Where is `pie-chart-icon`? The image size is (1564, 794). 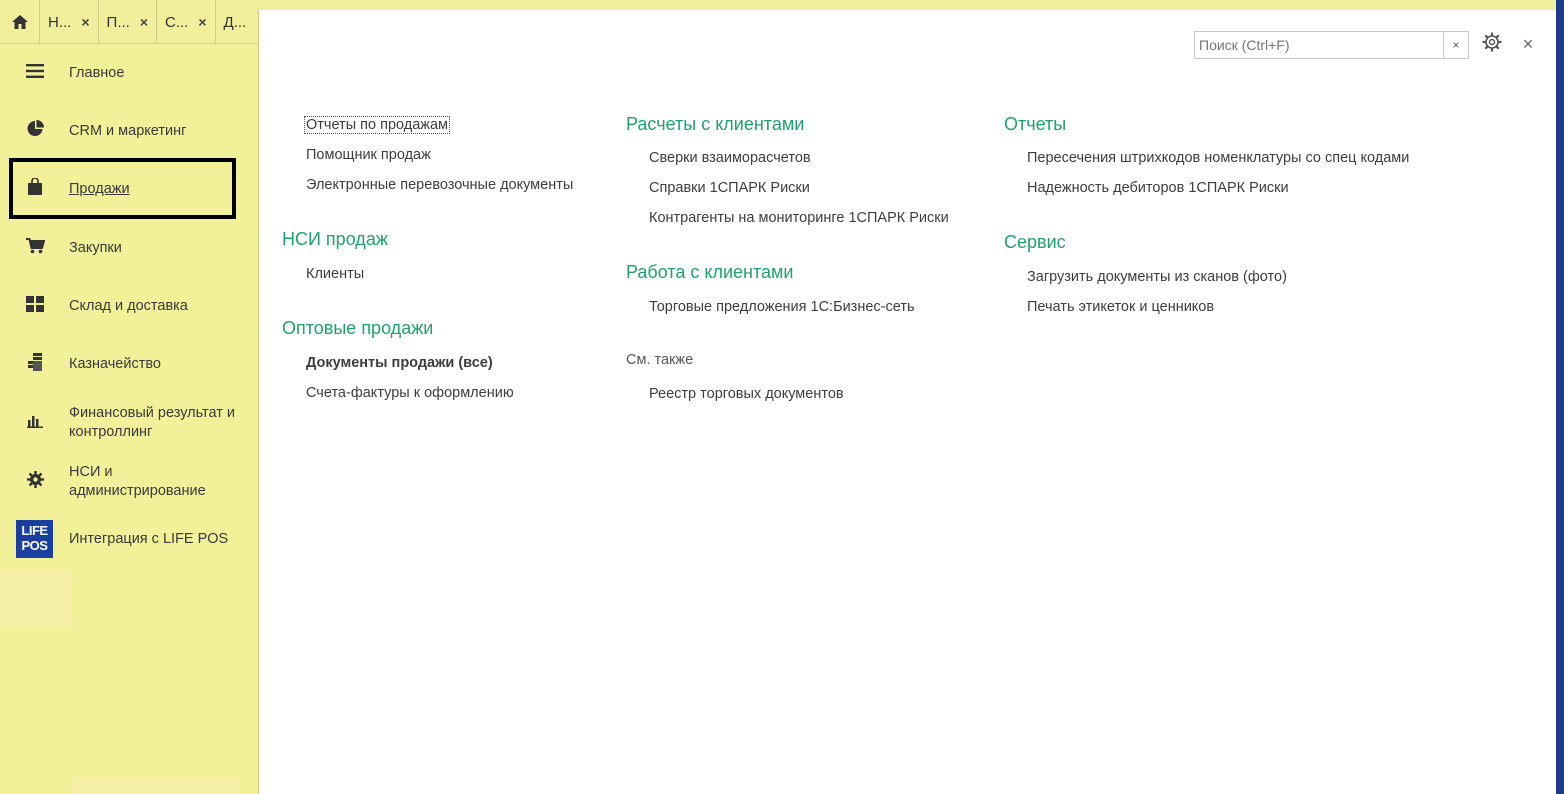 pie-chart-icon is located at coordinates (35, 131).